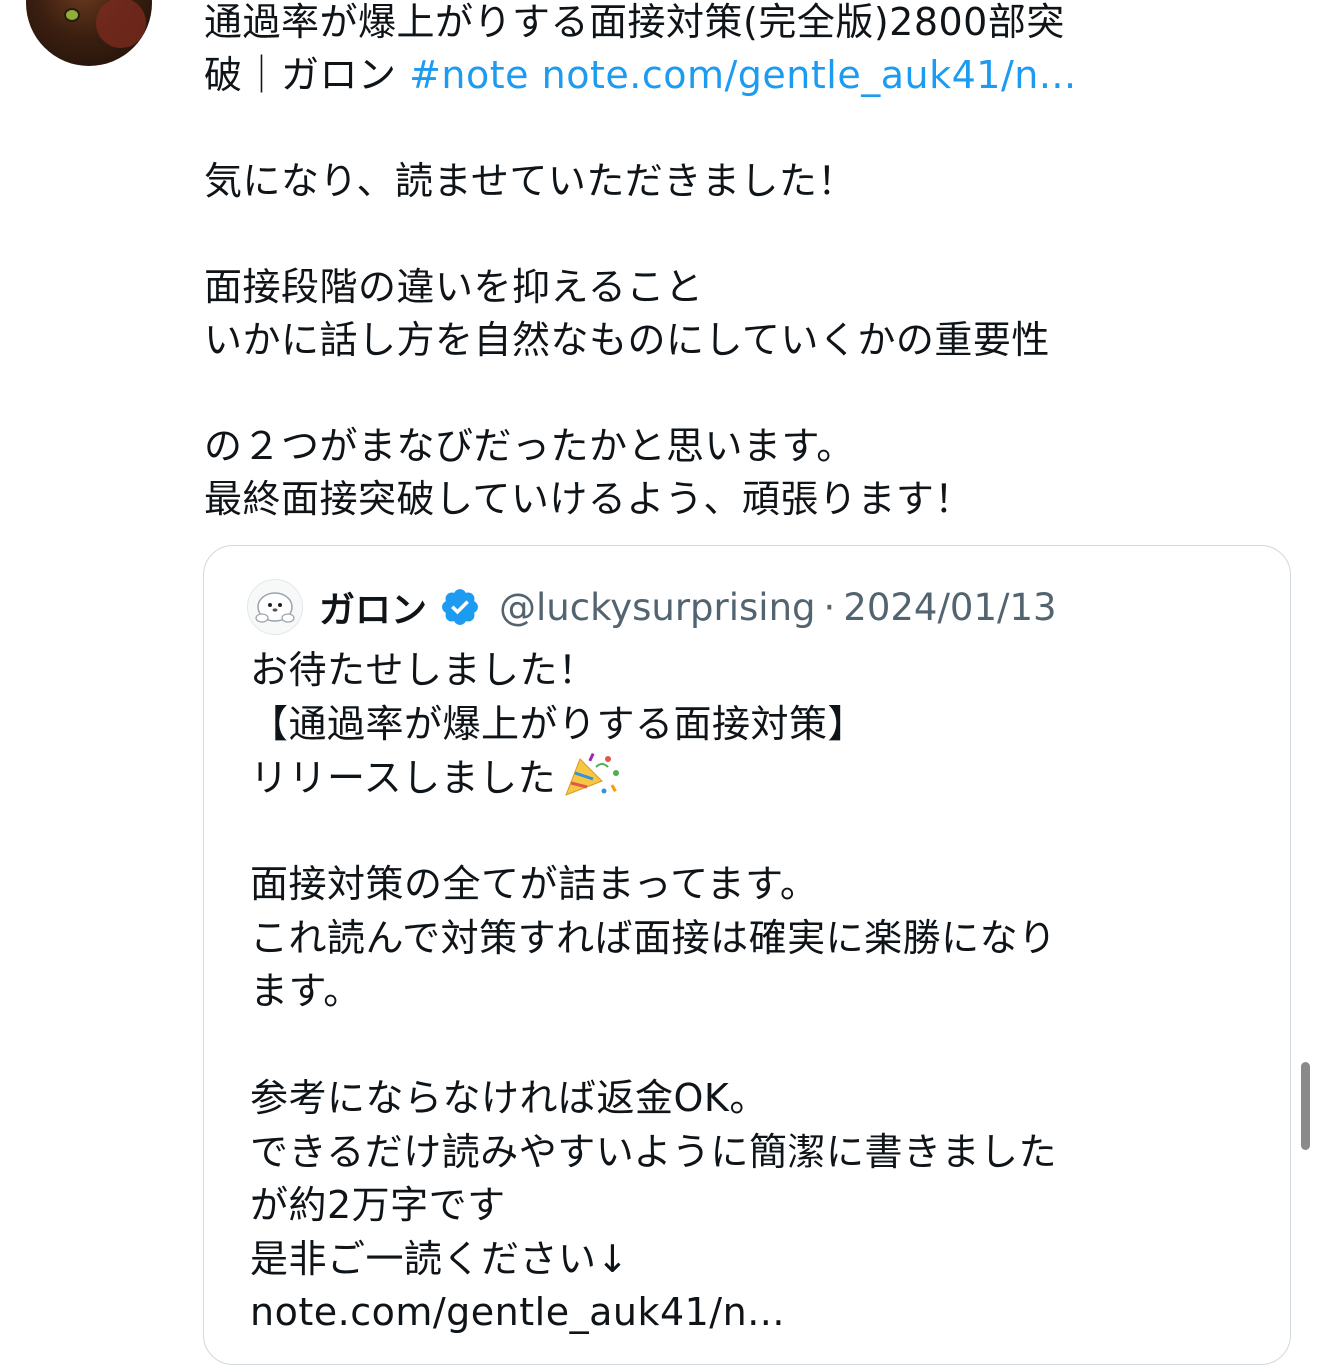 This screenshot has width=1320, height=1365. What do you see at coordinates (529, 446) in the screenshot?
I see `tweet-paragraph-3-line-1: の２つがまなびだったかと思います。` at bounding box center [529, 446].